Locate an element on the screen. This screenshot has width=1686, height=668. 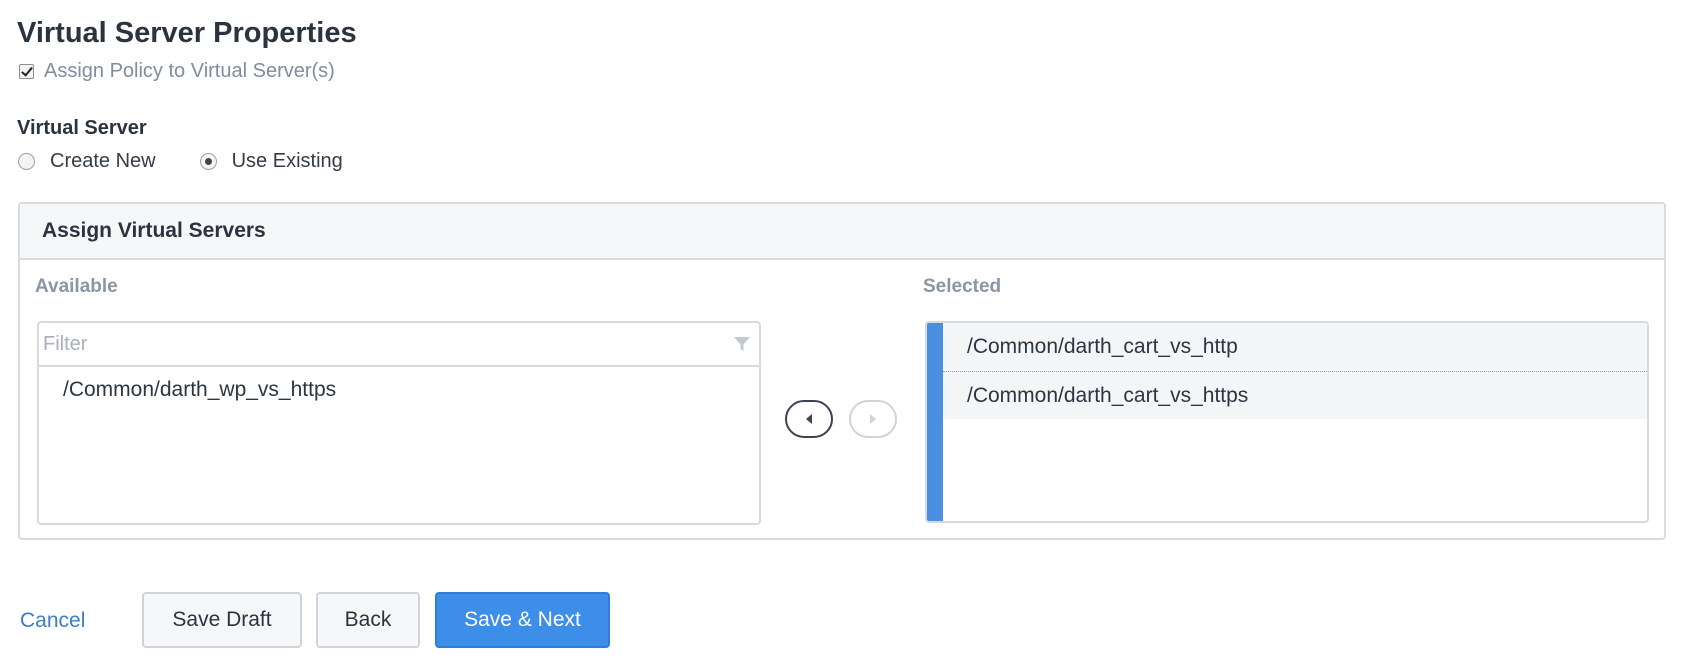
save-draft-button: Save Draft is located at coordinates (222, 620).